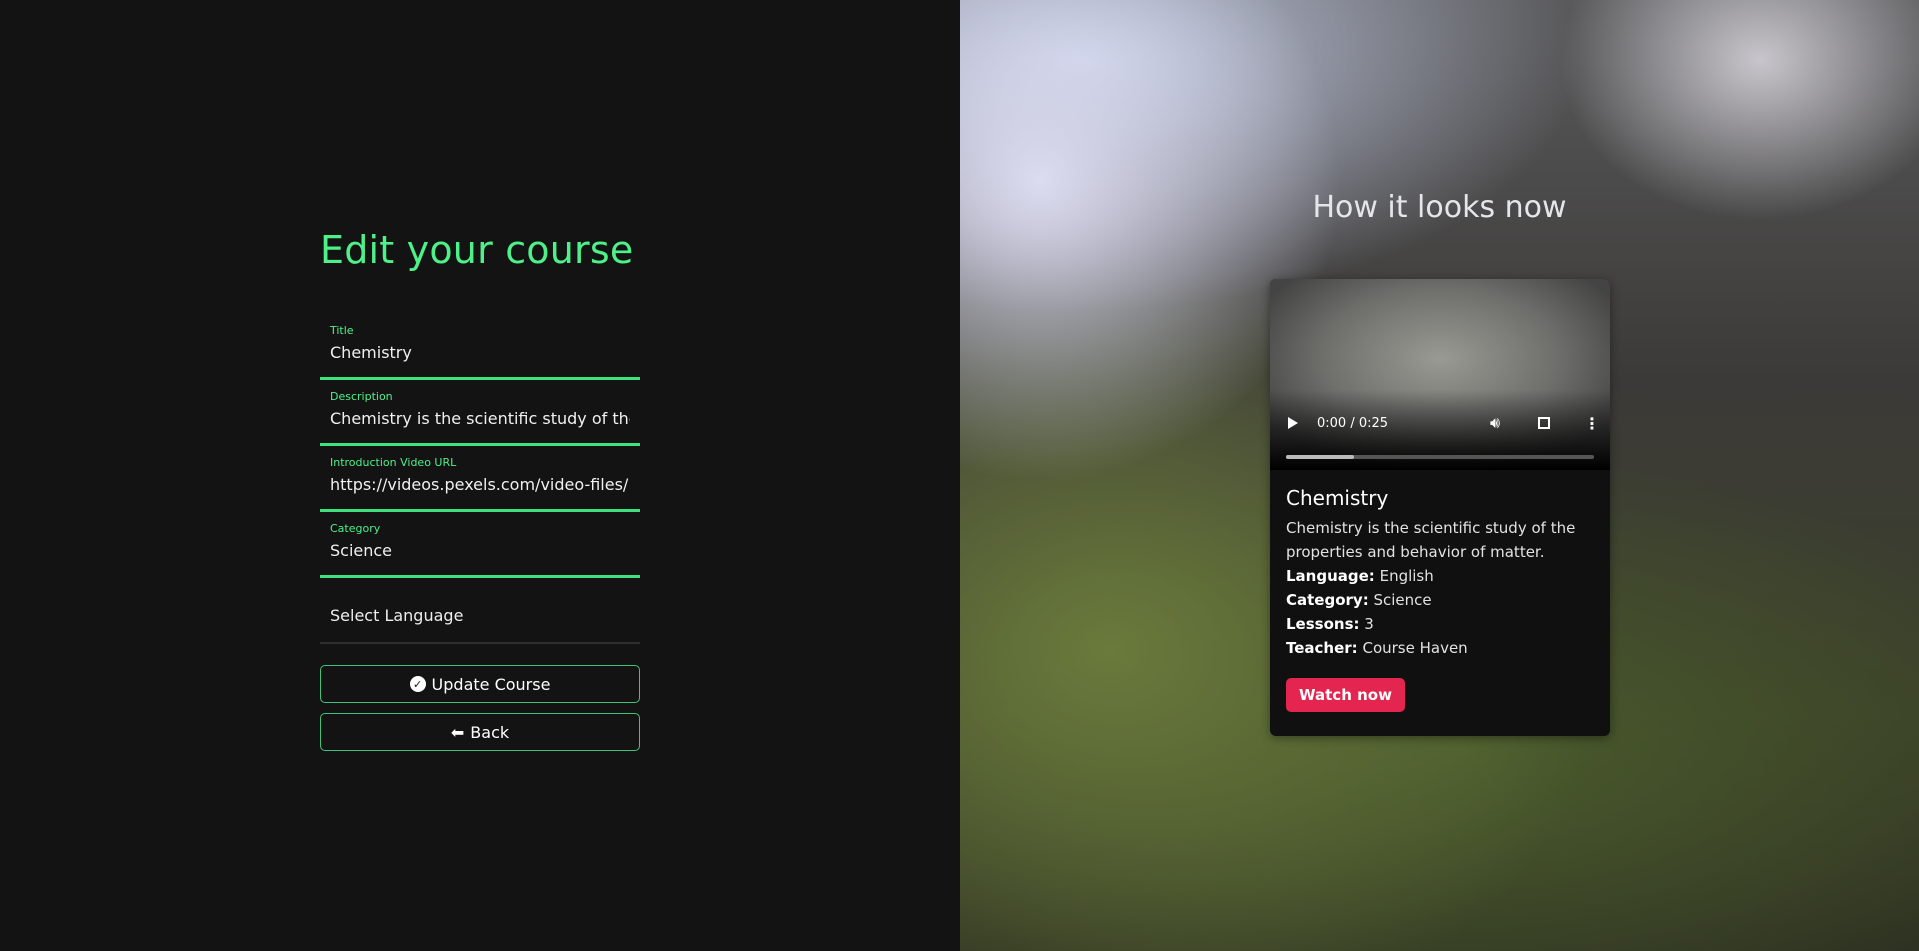 The image size is (1919, 951). I want to click on meta-category: Category: Science, so click(1440, 600).